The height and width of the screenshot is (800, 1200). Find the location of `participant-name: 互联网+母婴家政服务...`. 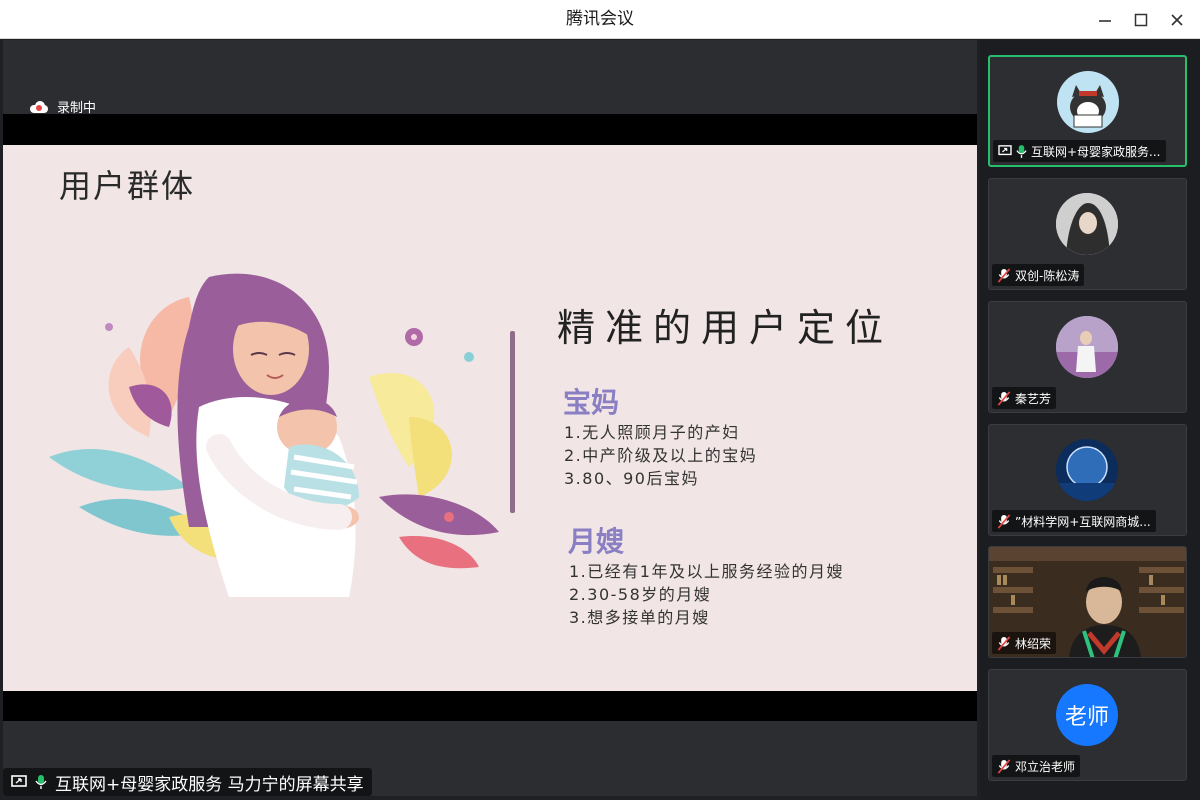

participant-name: 互联网+母婴家政服务... is located at coordinates (1096, 151).